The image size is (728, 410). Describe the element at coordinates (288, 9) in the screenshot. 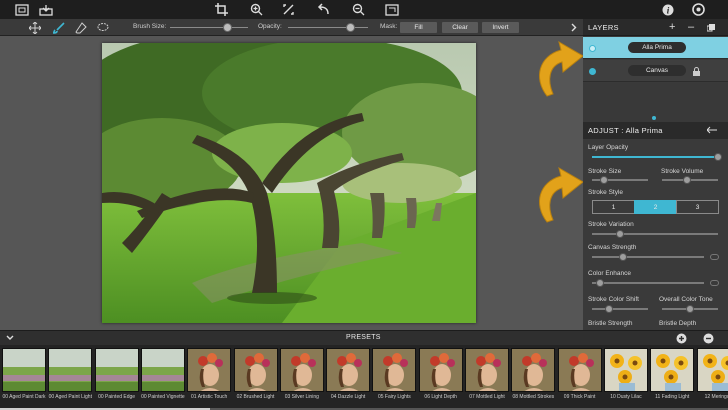

I see `fit-icon` at that location.